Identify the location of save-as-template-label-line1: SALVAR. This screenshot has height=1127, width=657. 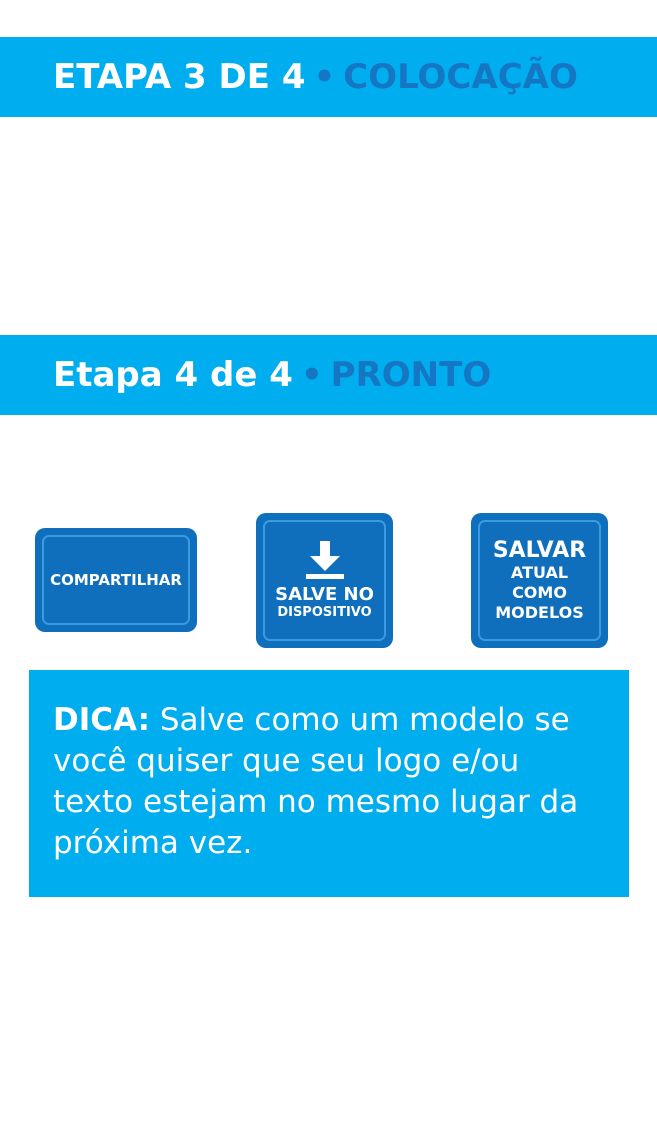
(539, 550).